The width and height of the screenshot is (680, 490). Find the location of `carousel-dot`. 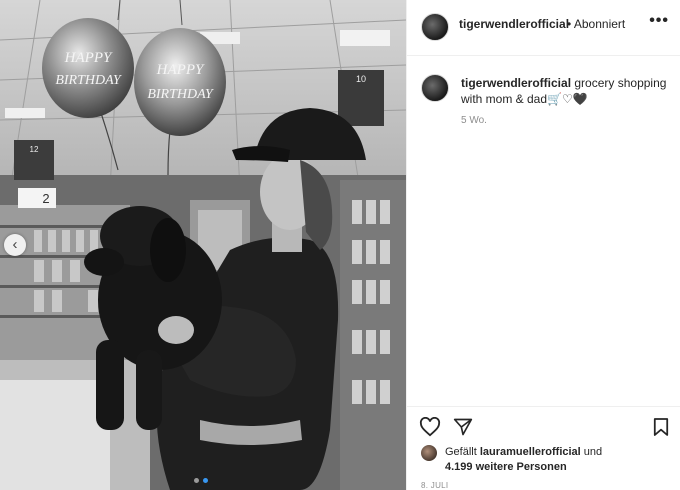

carousel-dot is located at coordinates (196, 480).